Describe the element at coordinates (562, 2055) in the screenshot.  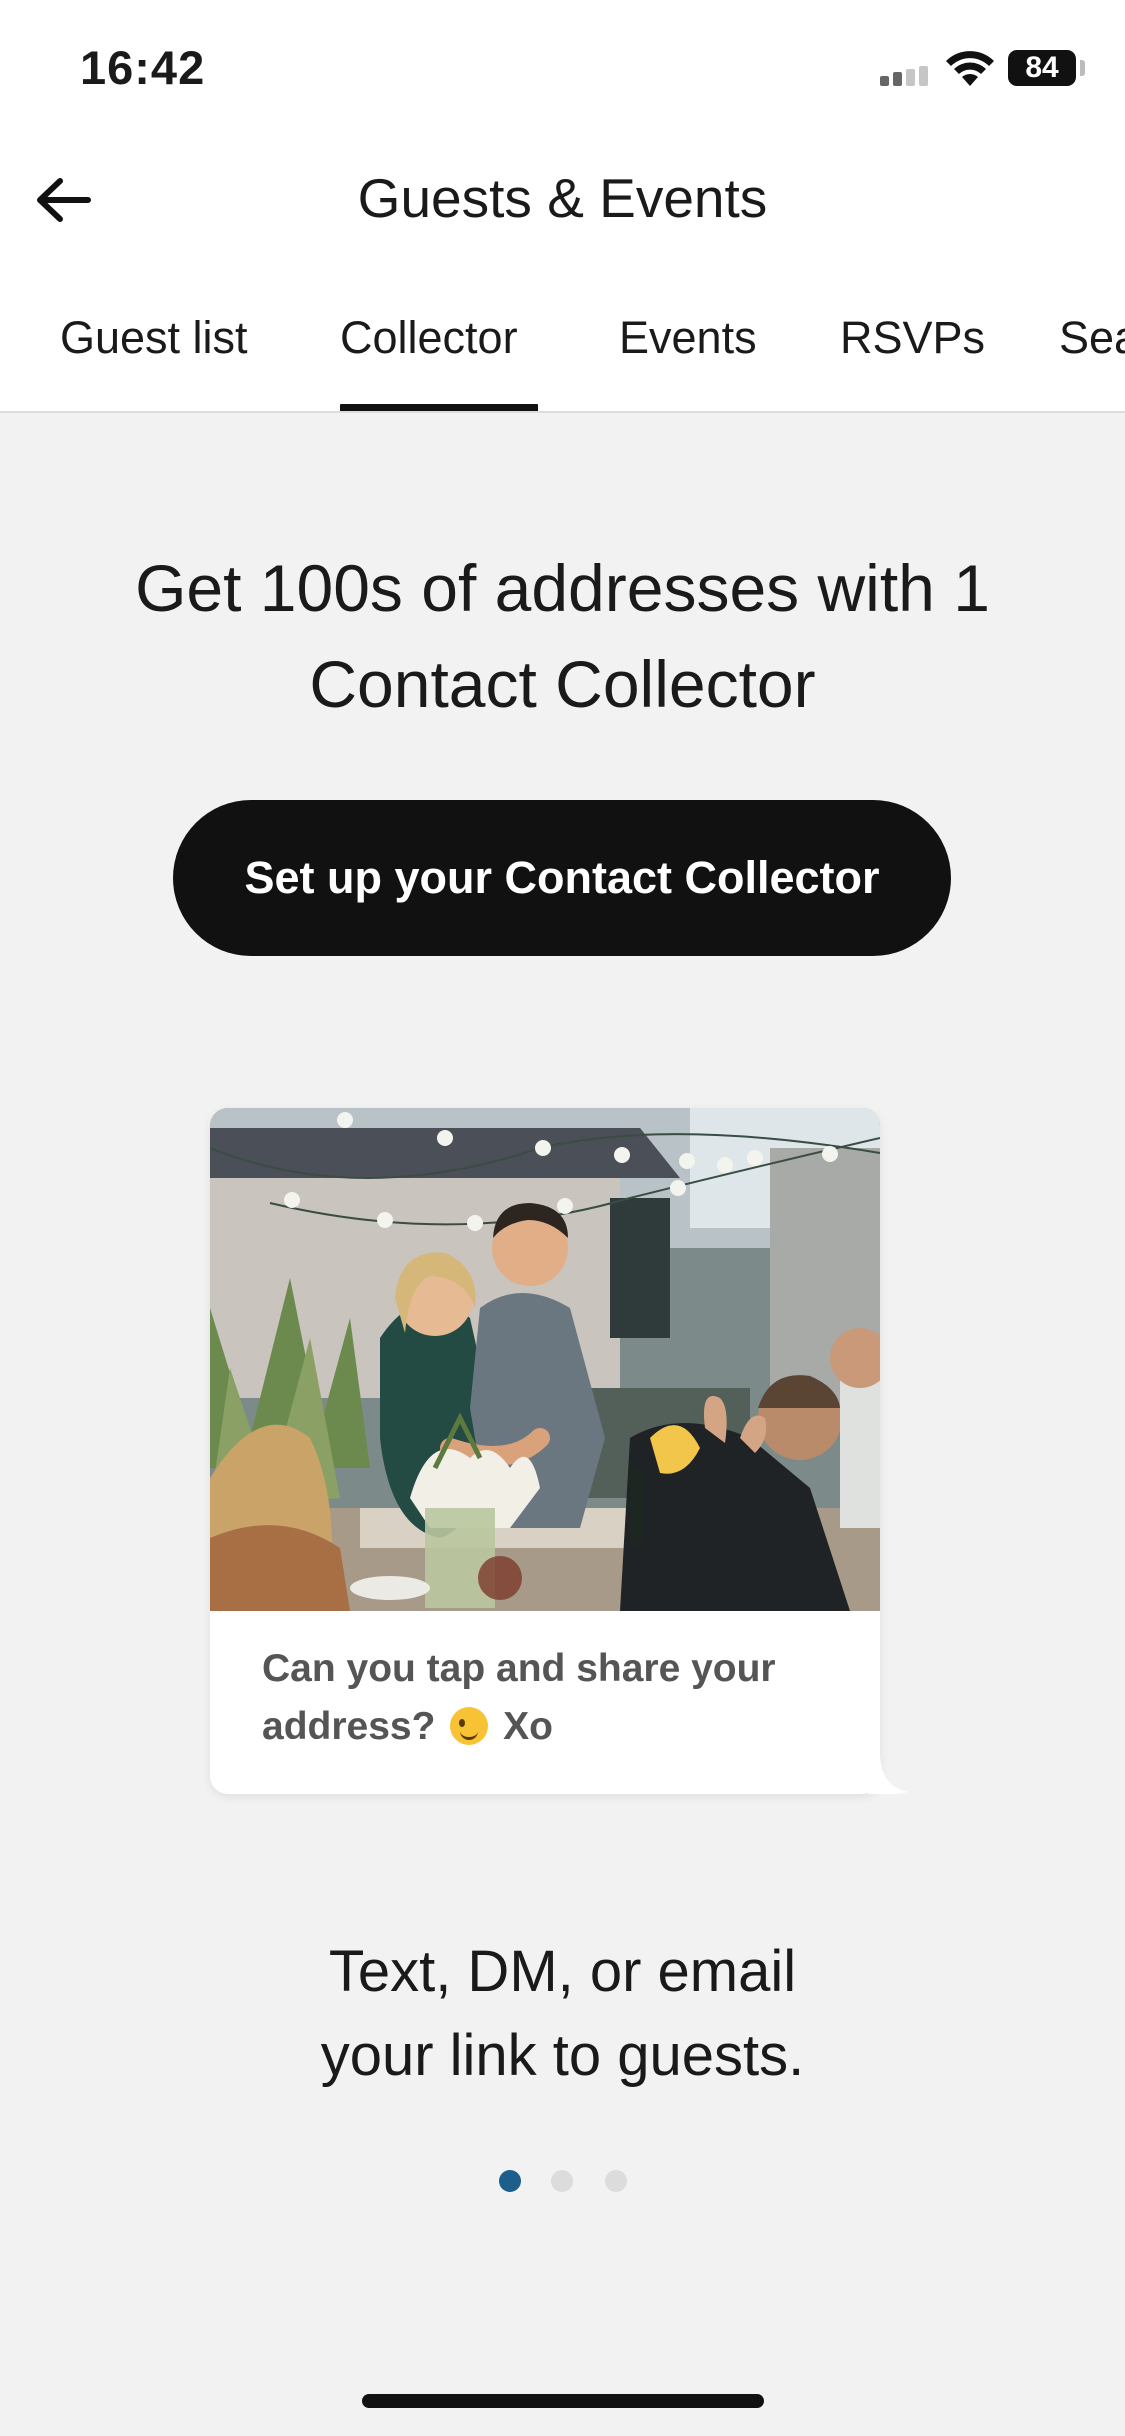
I see `caption-line-2: your link to guests.` at that location.